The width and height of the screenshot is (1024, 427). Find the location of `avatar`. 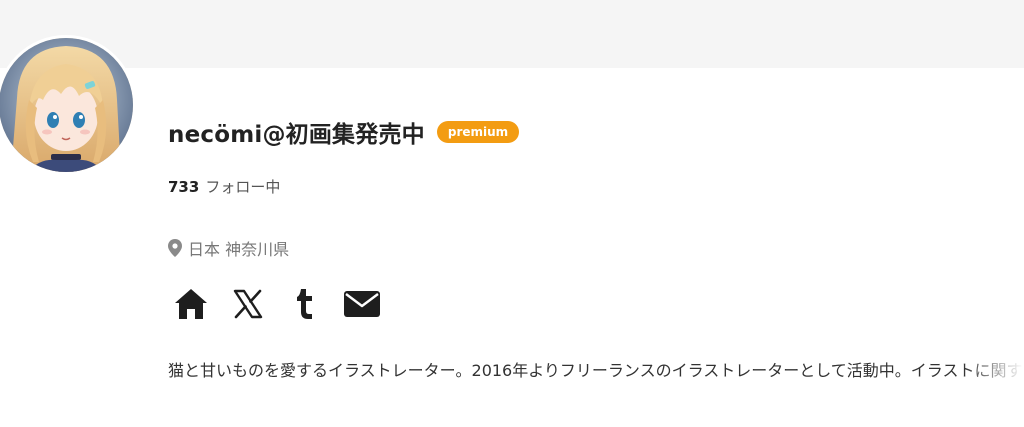

avatar is located at coordinates (68, 105).